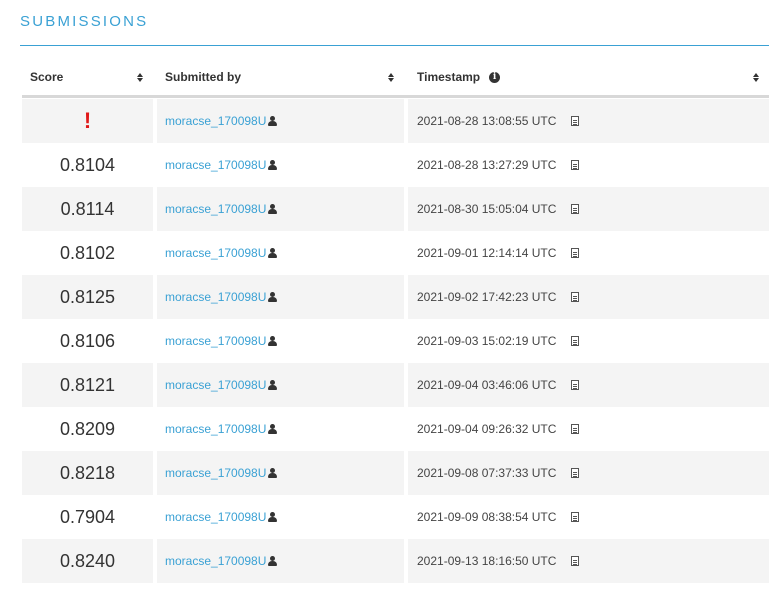  I want to click on score-cell: 0.7904, so click(87, 517).